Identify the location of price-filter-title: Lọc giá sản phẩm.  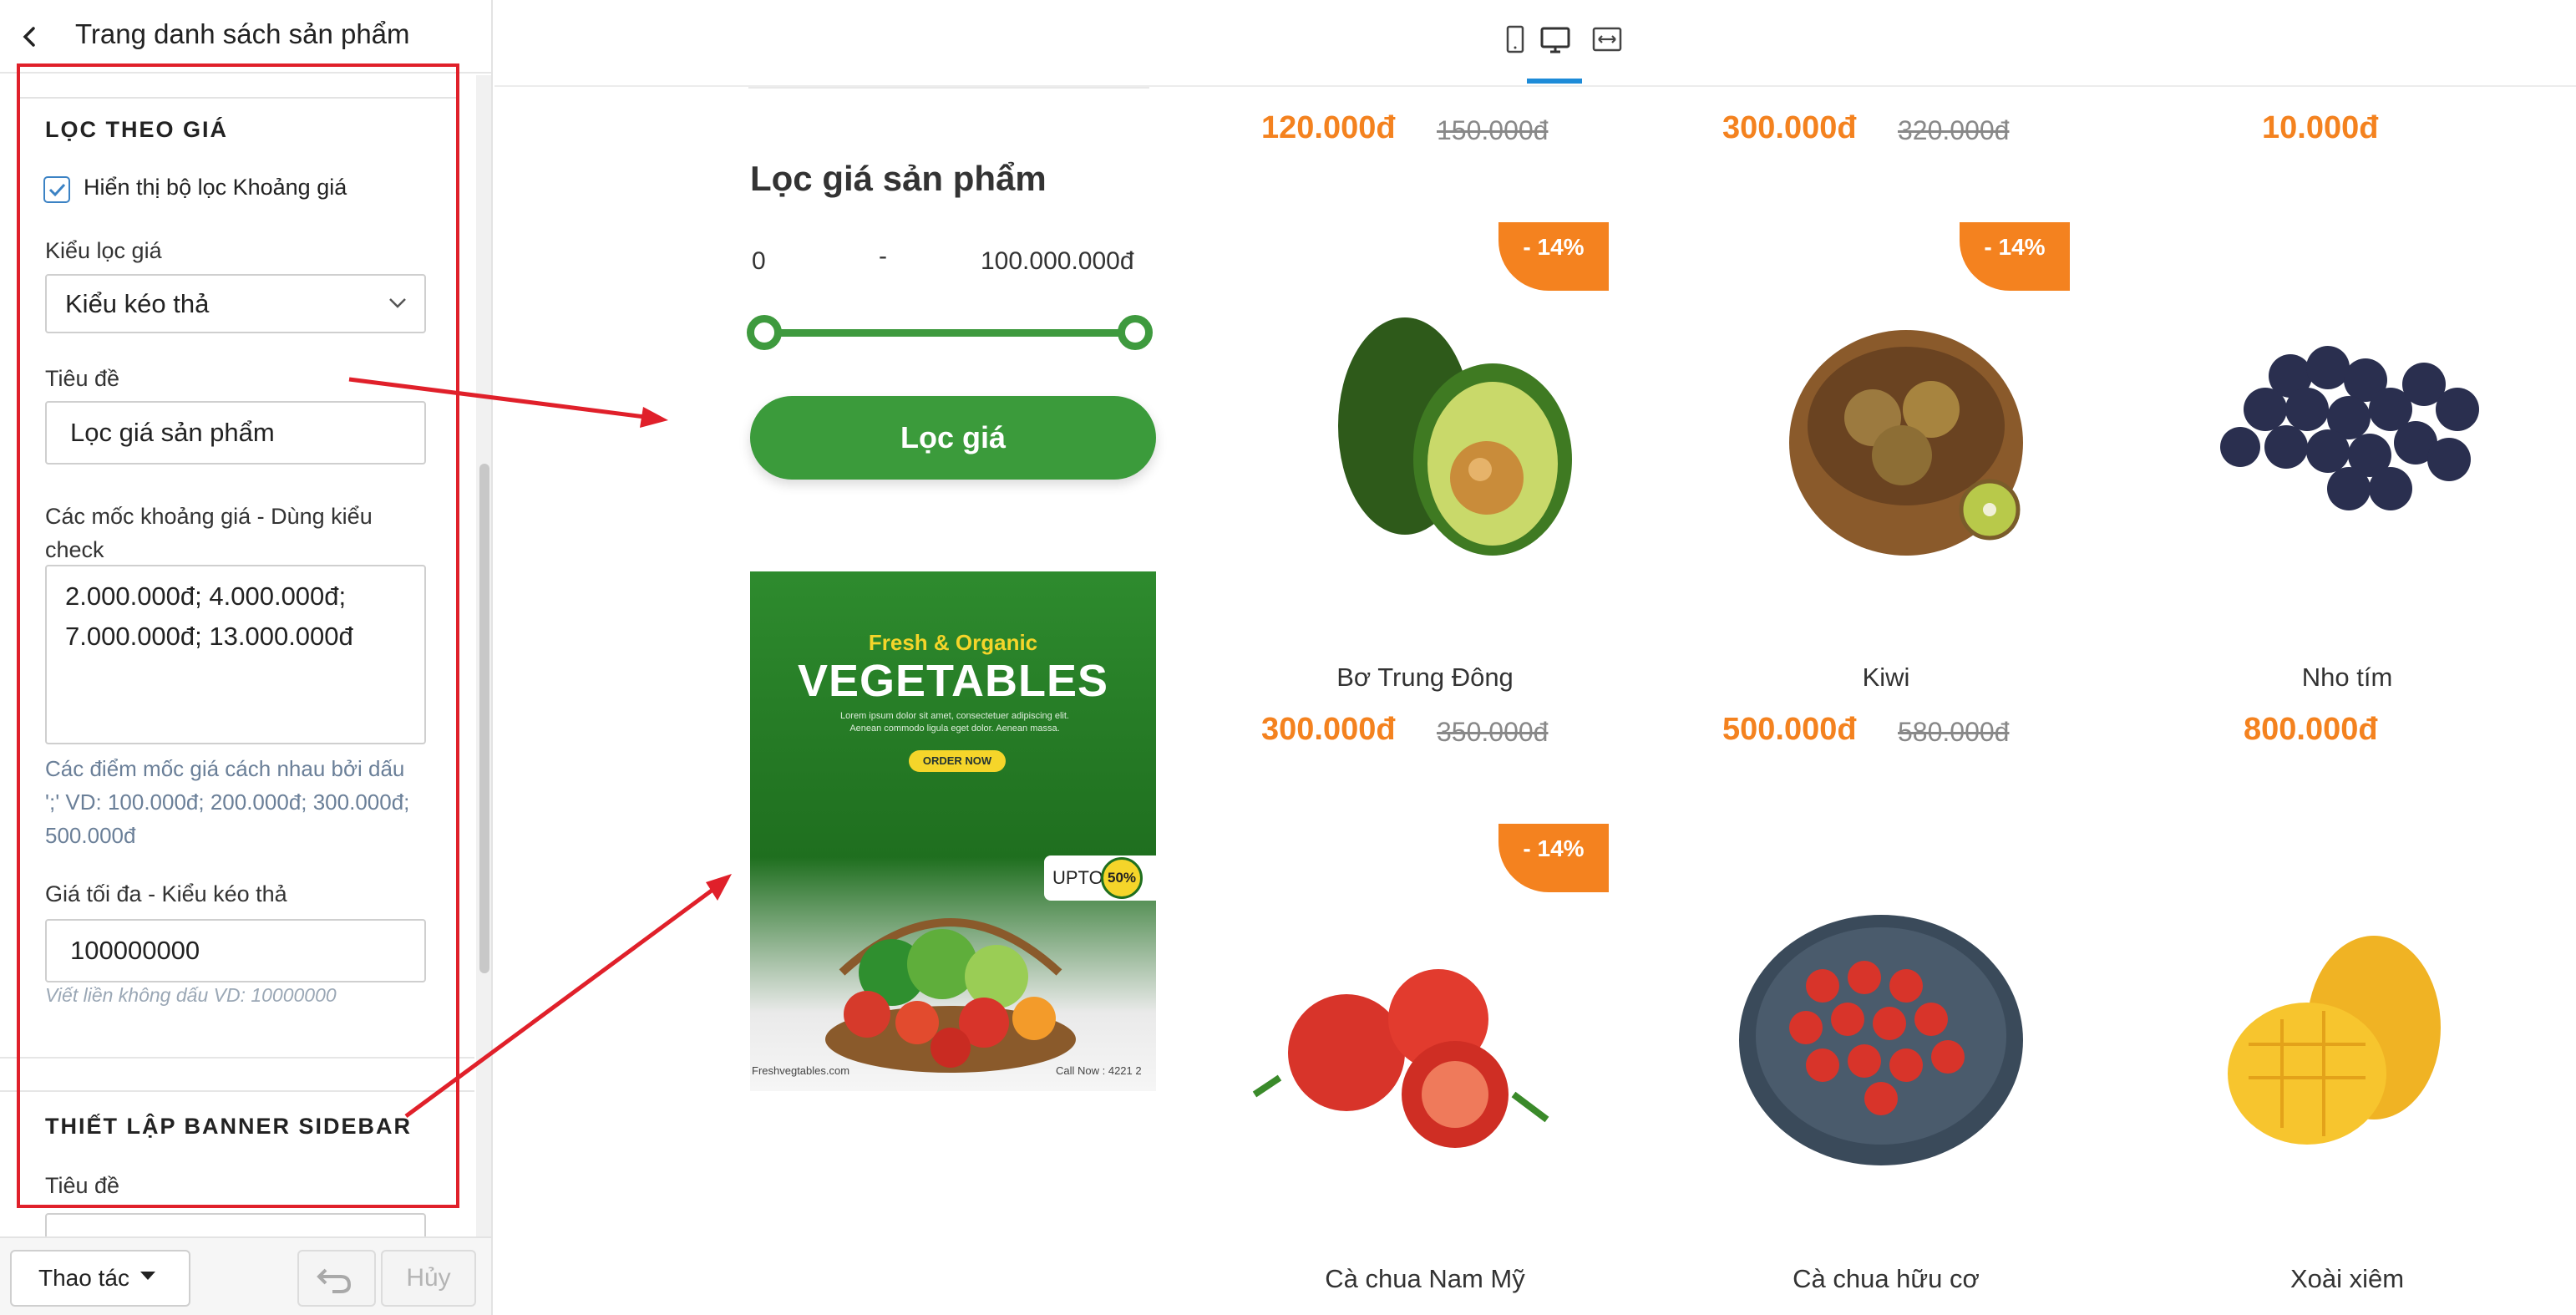
(898, 178).